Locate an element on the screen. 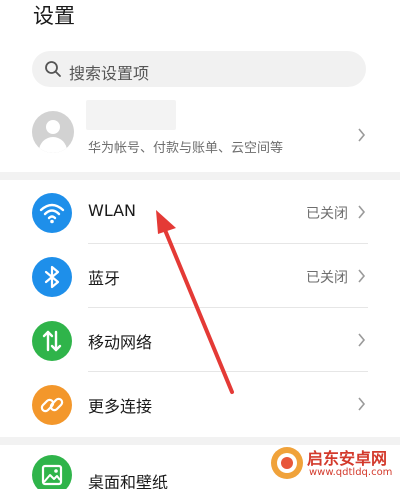  watermark-url: www.qdtldq.com is located at coordinates (351, 472).